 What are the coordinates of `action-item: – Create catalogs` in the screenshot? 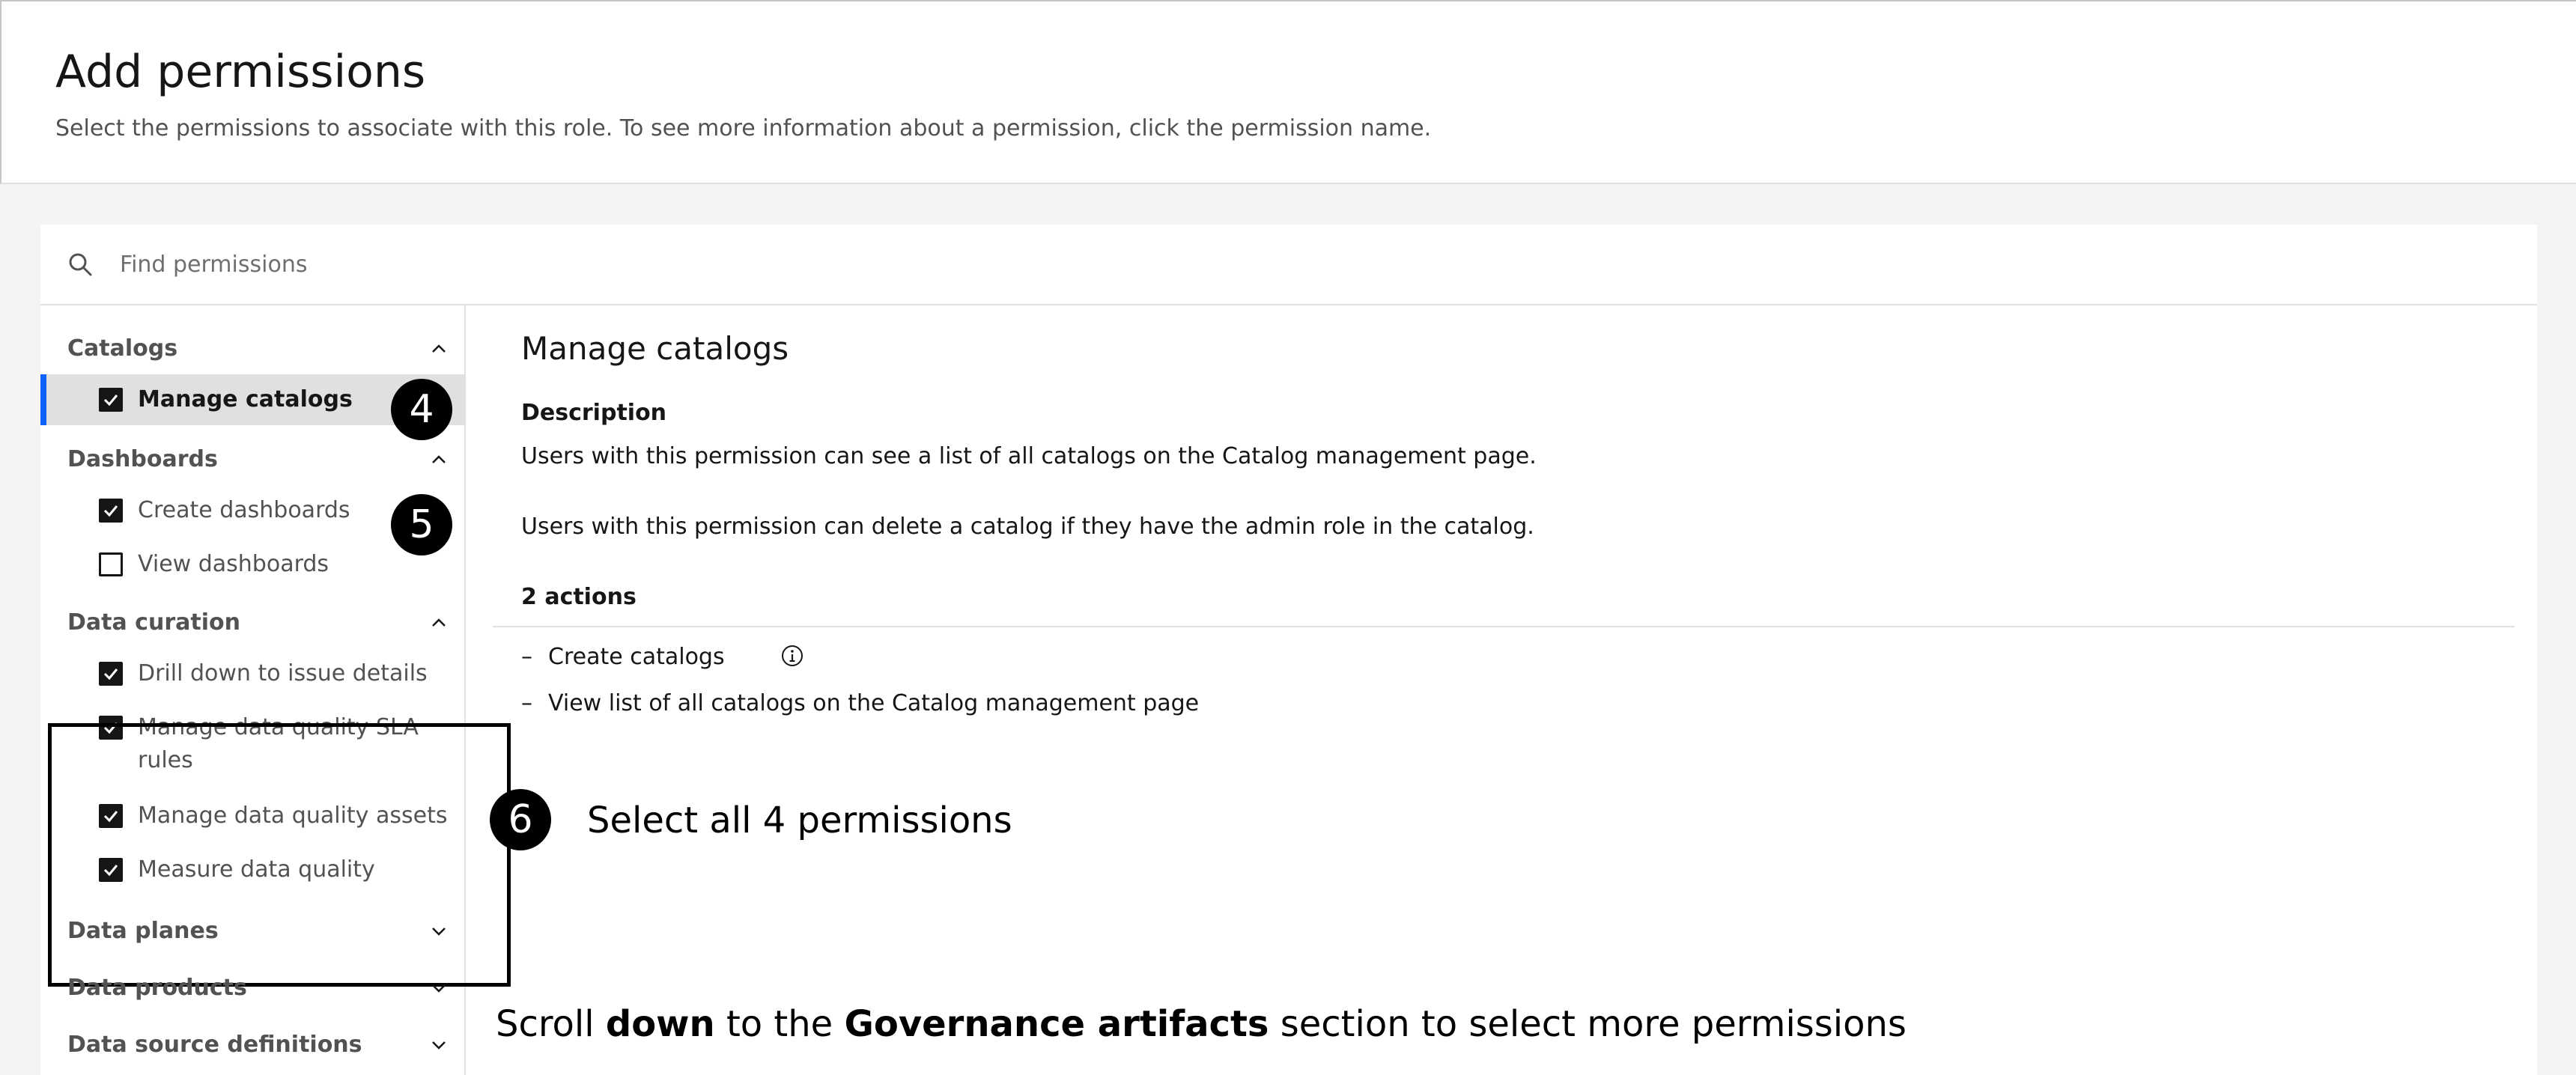 It's located at (623, 657).